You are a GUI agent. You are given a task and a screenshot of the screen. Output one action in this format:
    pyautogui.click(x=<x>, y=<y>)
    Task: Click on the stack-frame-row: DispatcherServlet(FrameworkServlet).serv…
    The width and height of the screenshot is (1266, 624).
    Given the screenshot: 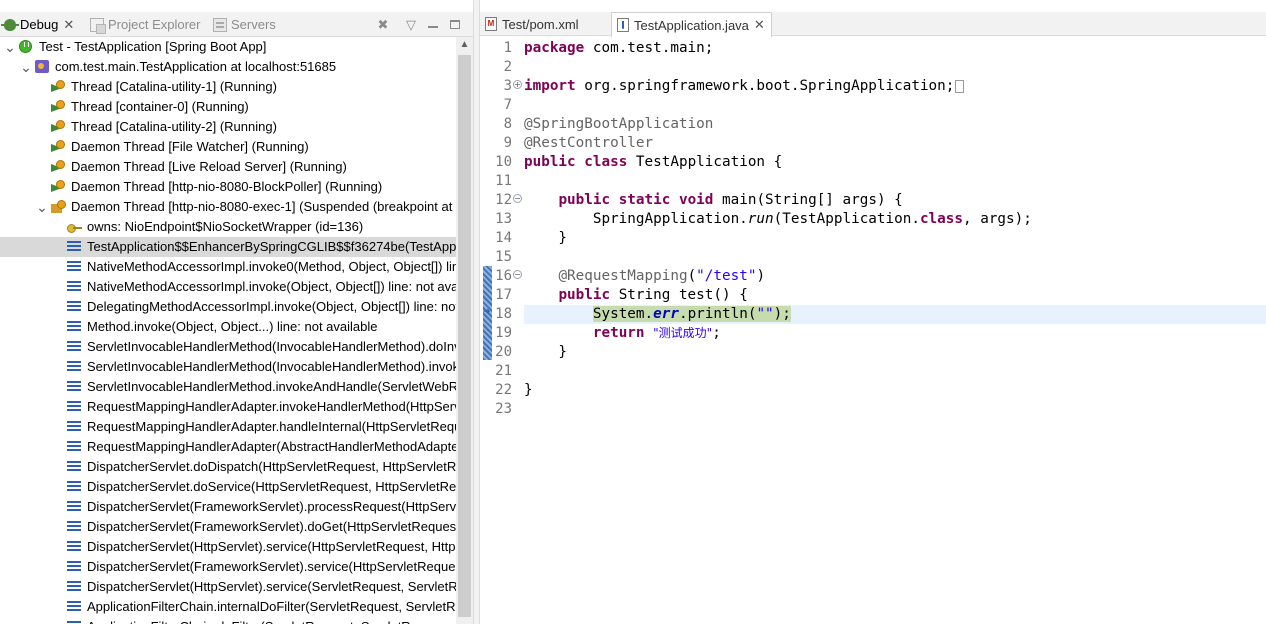 What is the action you would take?
    pyautogui.click(x=228, y=567)
    